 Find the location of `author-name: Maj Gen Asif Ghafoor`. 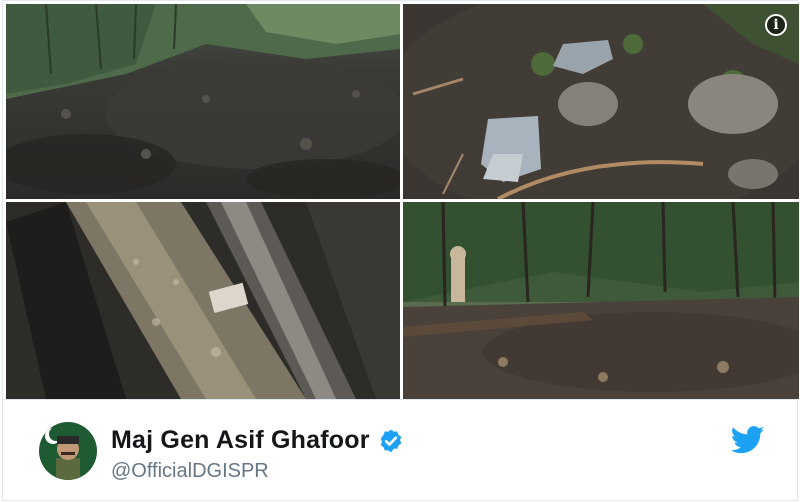

author-name: Maj Gen Asif Ghafoor is located at coordinates (240, 440).